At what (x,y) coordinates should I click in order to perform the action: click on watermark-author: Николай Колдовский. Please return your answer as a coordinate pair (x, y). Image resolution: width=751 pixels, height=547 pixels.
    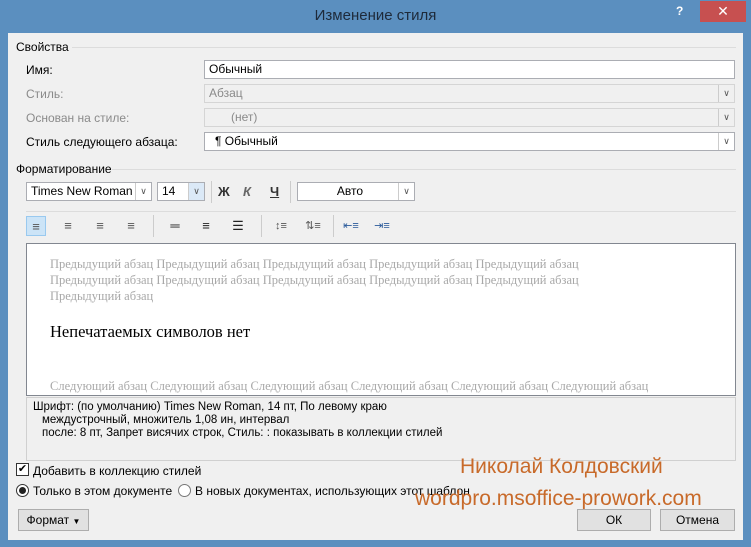
    Looking at the image, I should click on (561, 466).